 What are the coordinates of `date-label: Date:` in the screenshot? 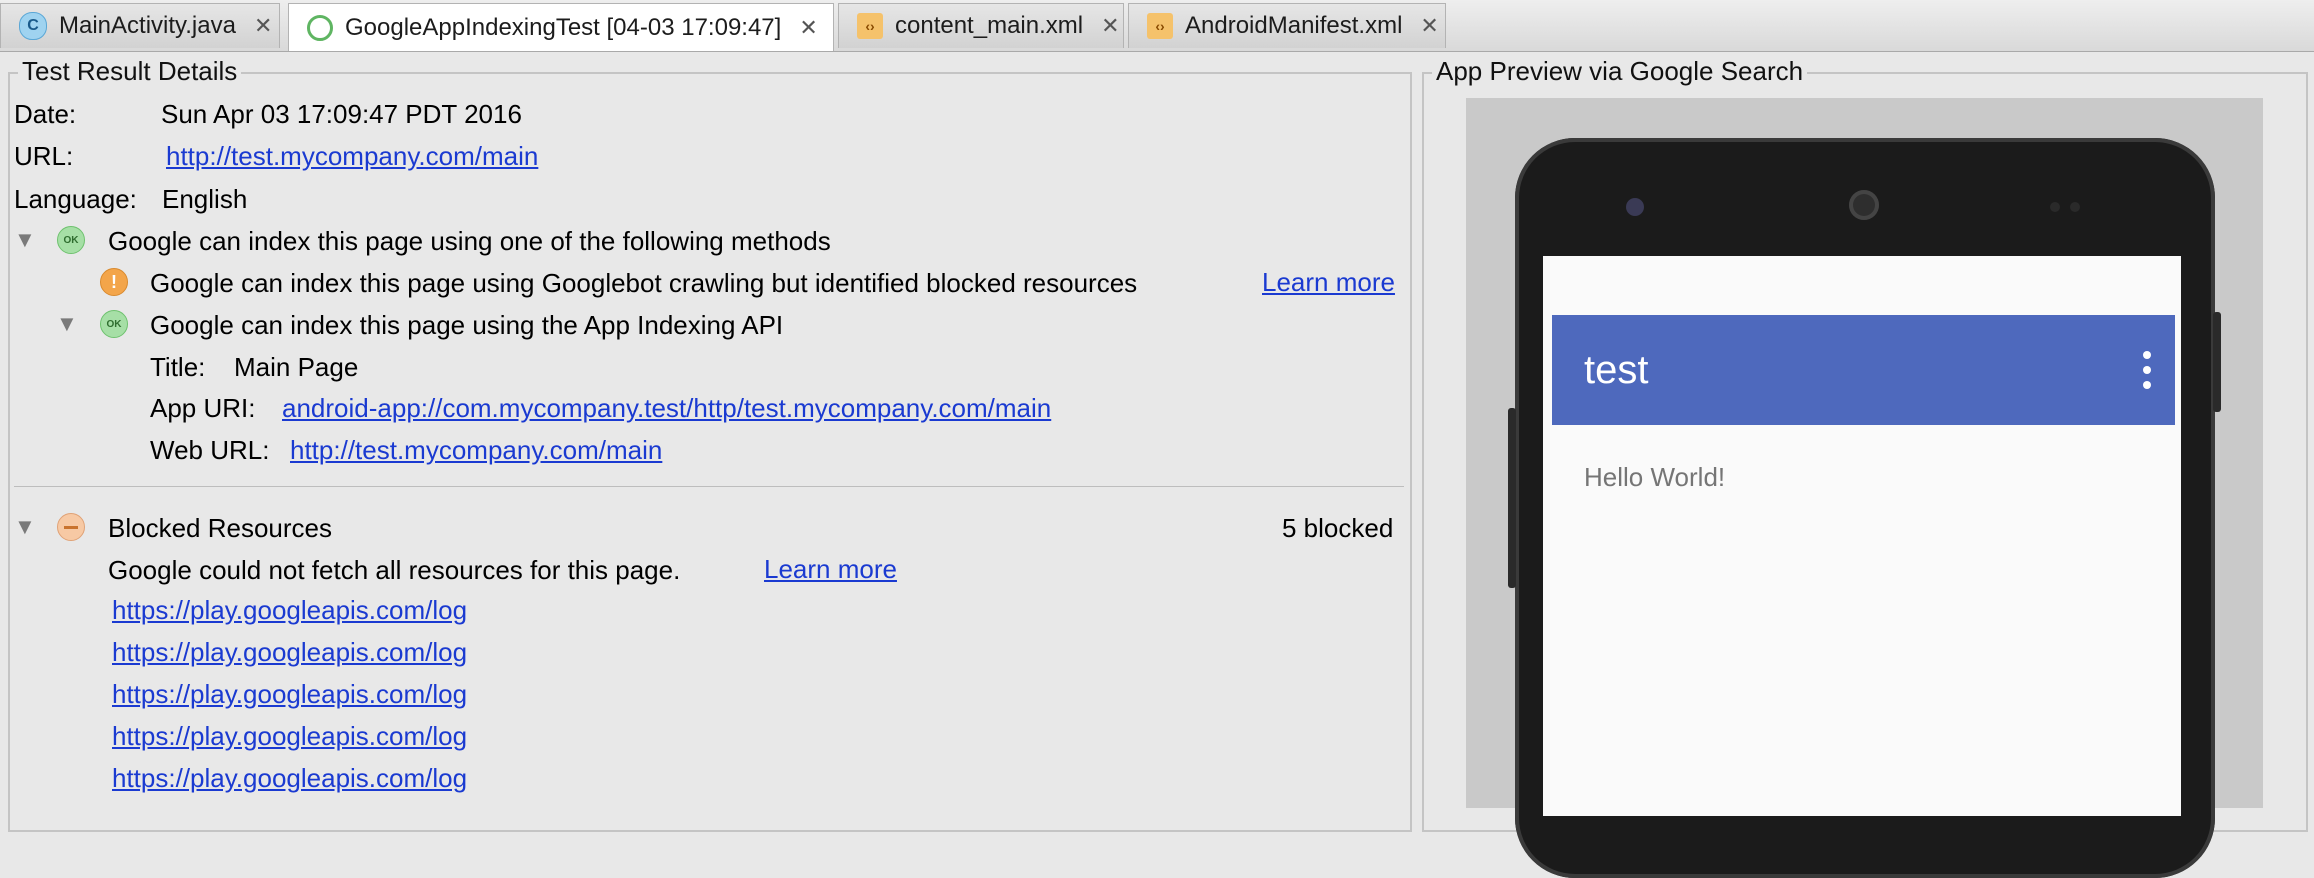 It's located at (45, 114).